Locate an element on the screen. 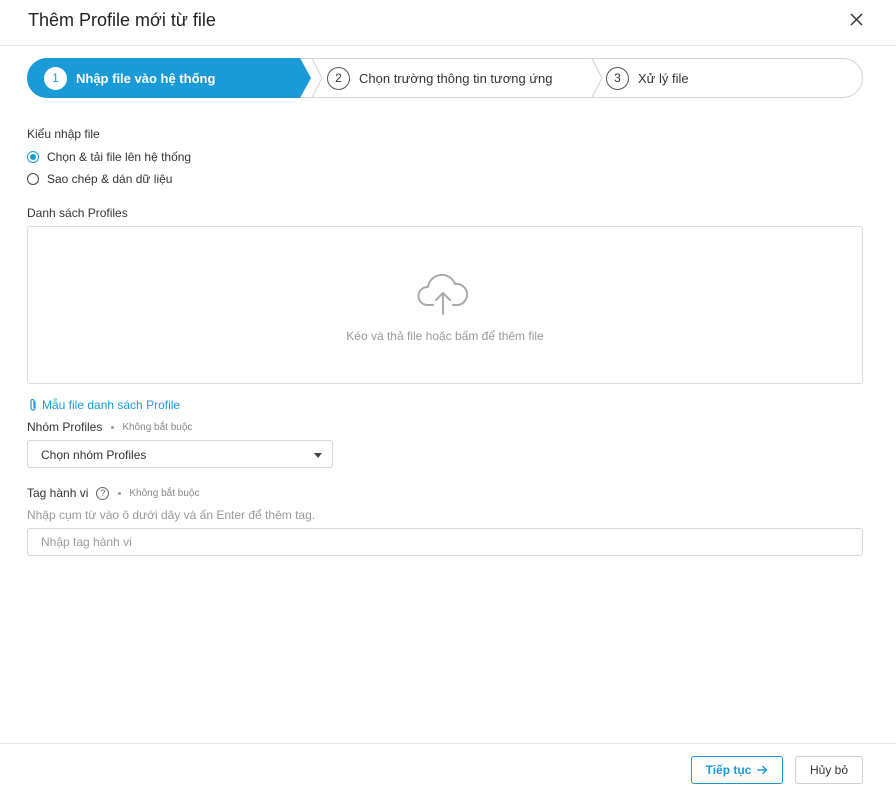 The image size is (896, 788). close-button is located at coordinates (857, 20).